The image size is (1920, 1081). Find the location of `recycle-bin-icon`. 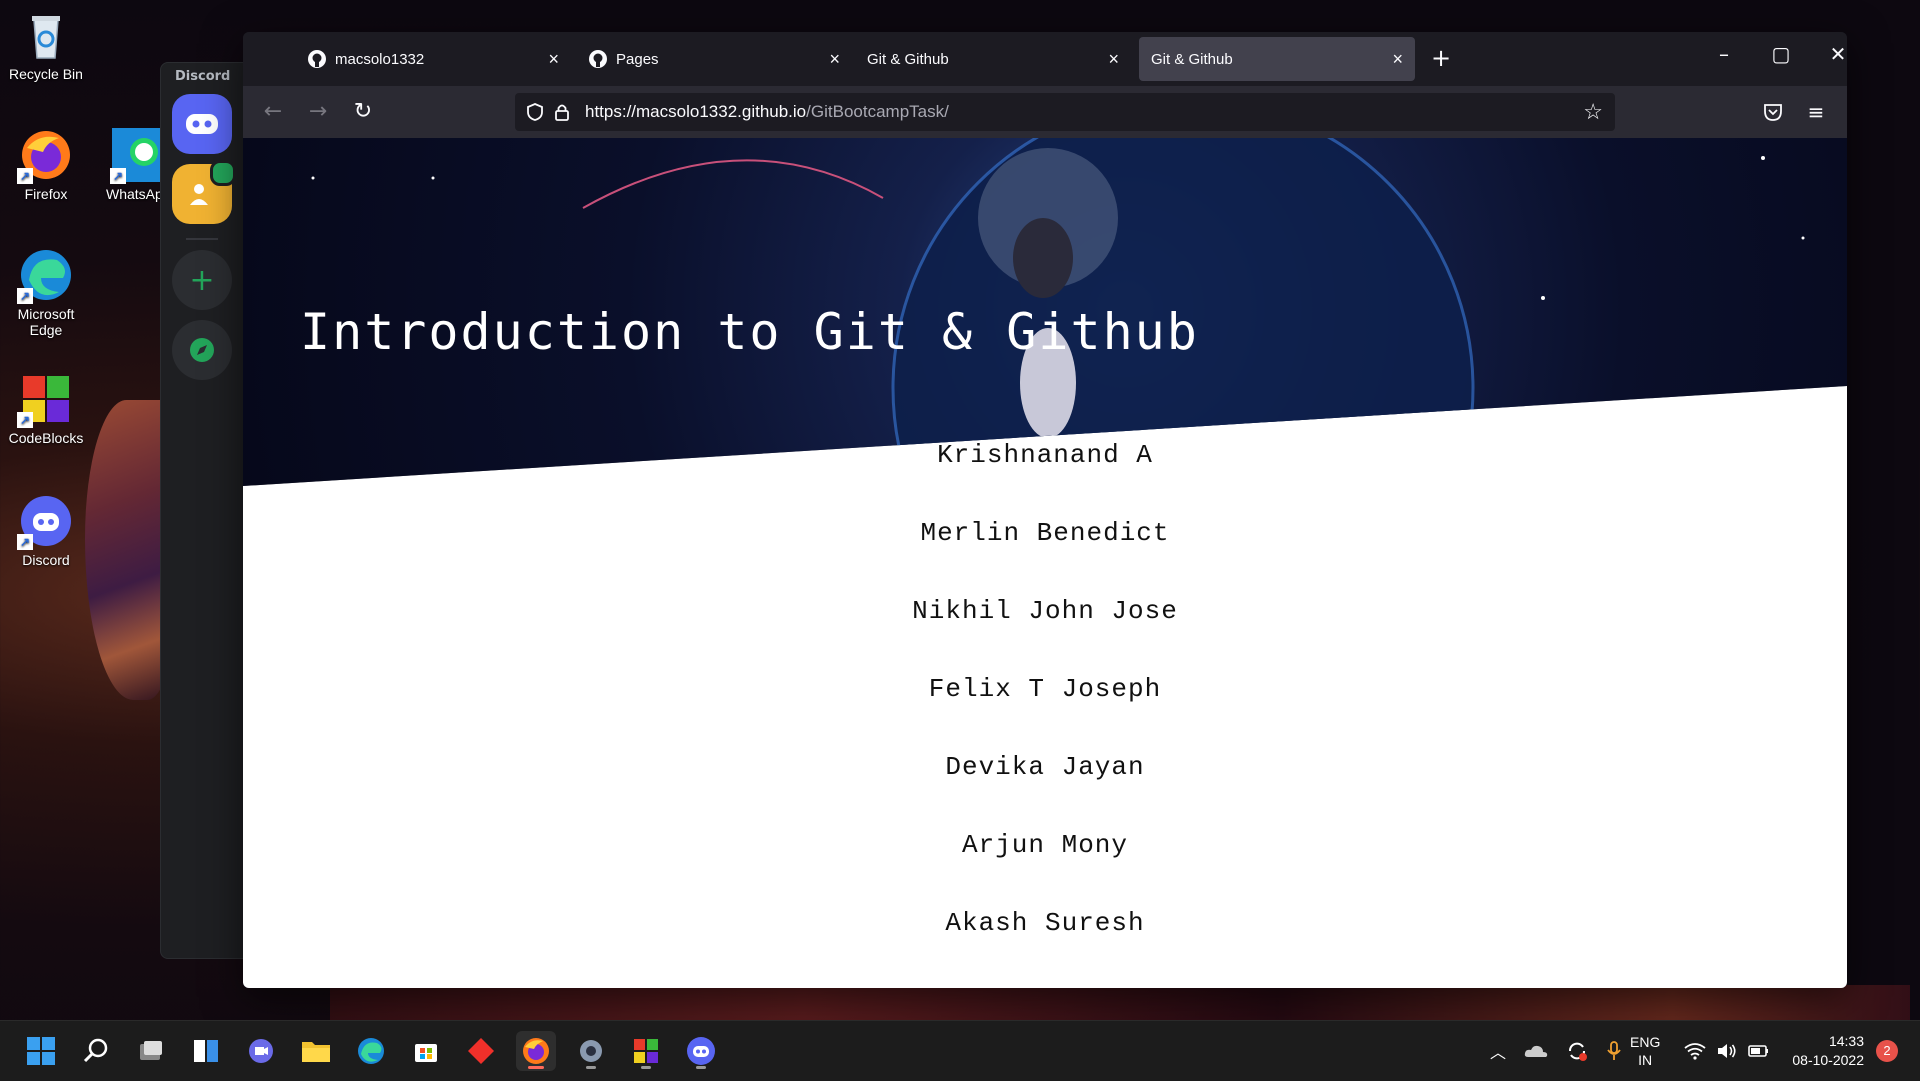

recycle-bin-icon is located at coordinates (46, 35).